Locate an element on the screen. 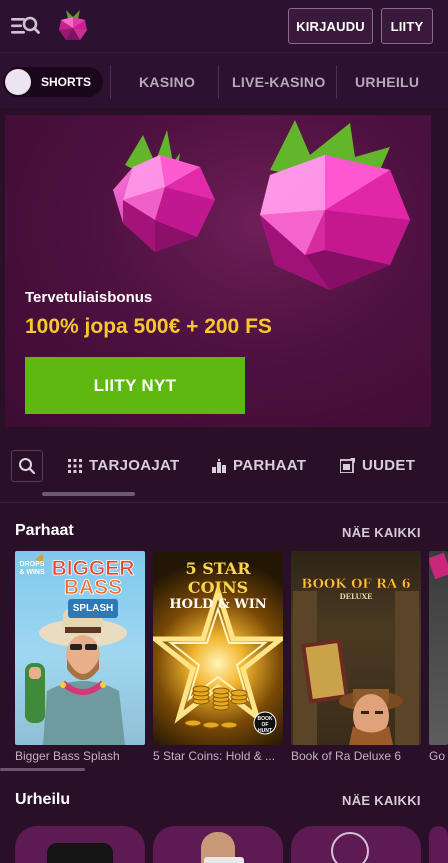 The height and width of the screenshot is (863, 448). tab-new: UUDET is located at coordinates (377, 465).